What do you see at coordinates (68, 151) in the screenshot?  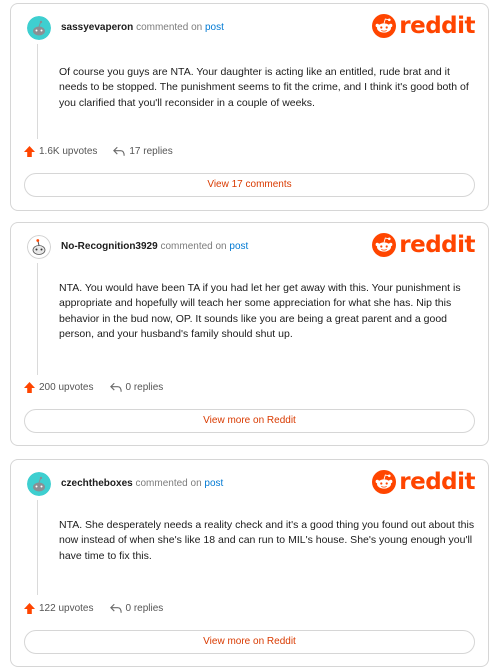 I see `upvote-count: 1.6K upvotes` at bounding box center [68, 151].